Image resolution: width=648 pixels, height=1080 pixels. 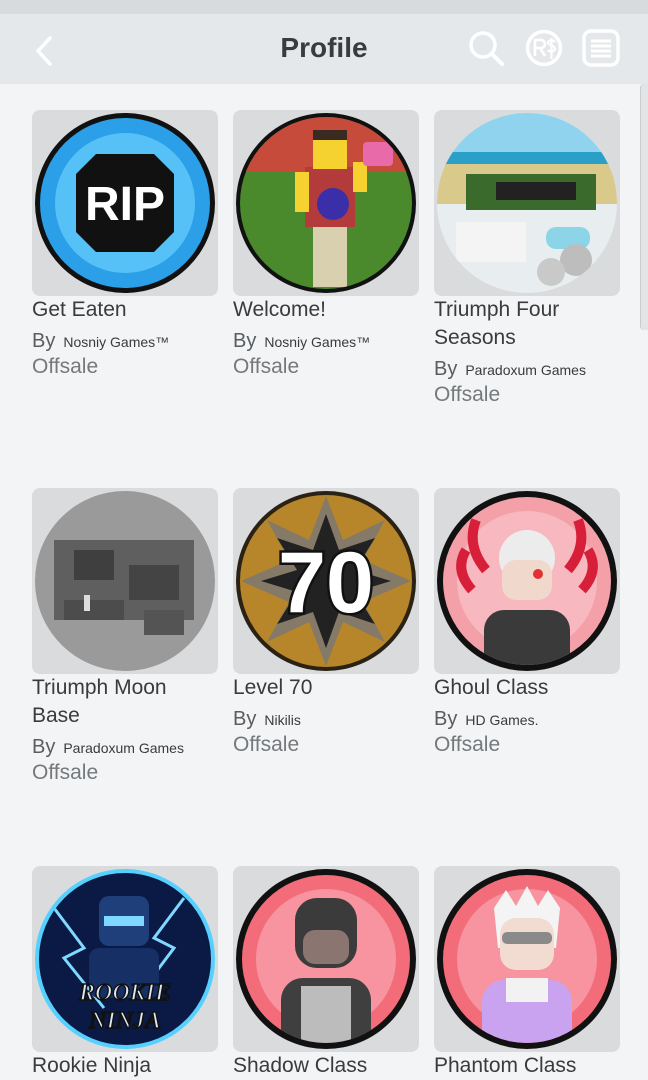 I want to click on badge-name: Shadow Class, so click(x=326, y=1066).